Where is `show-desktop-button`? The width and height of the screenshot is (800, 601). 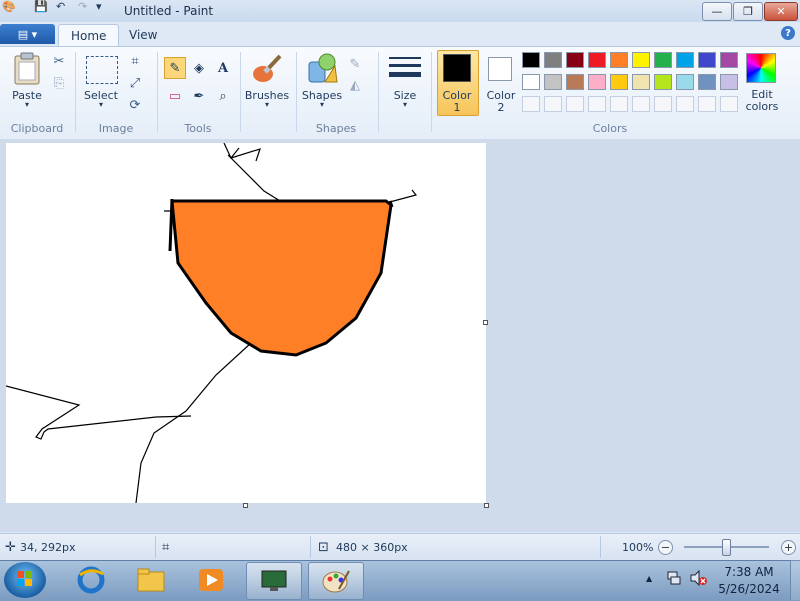 show-desktop-button is located at coordinates (795, 580).